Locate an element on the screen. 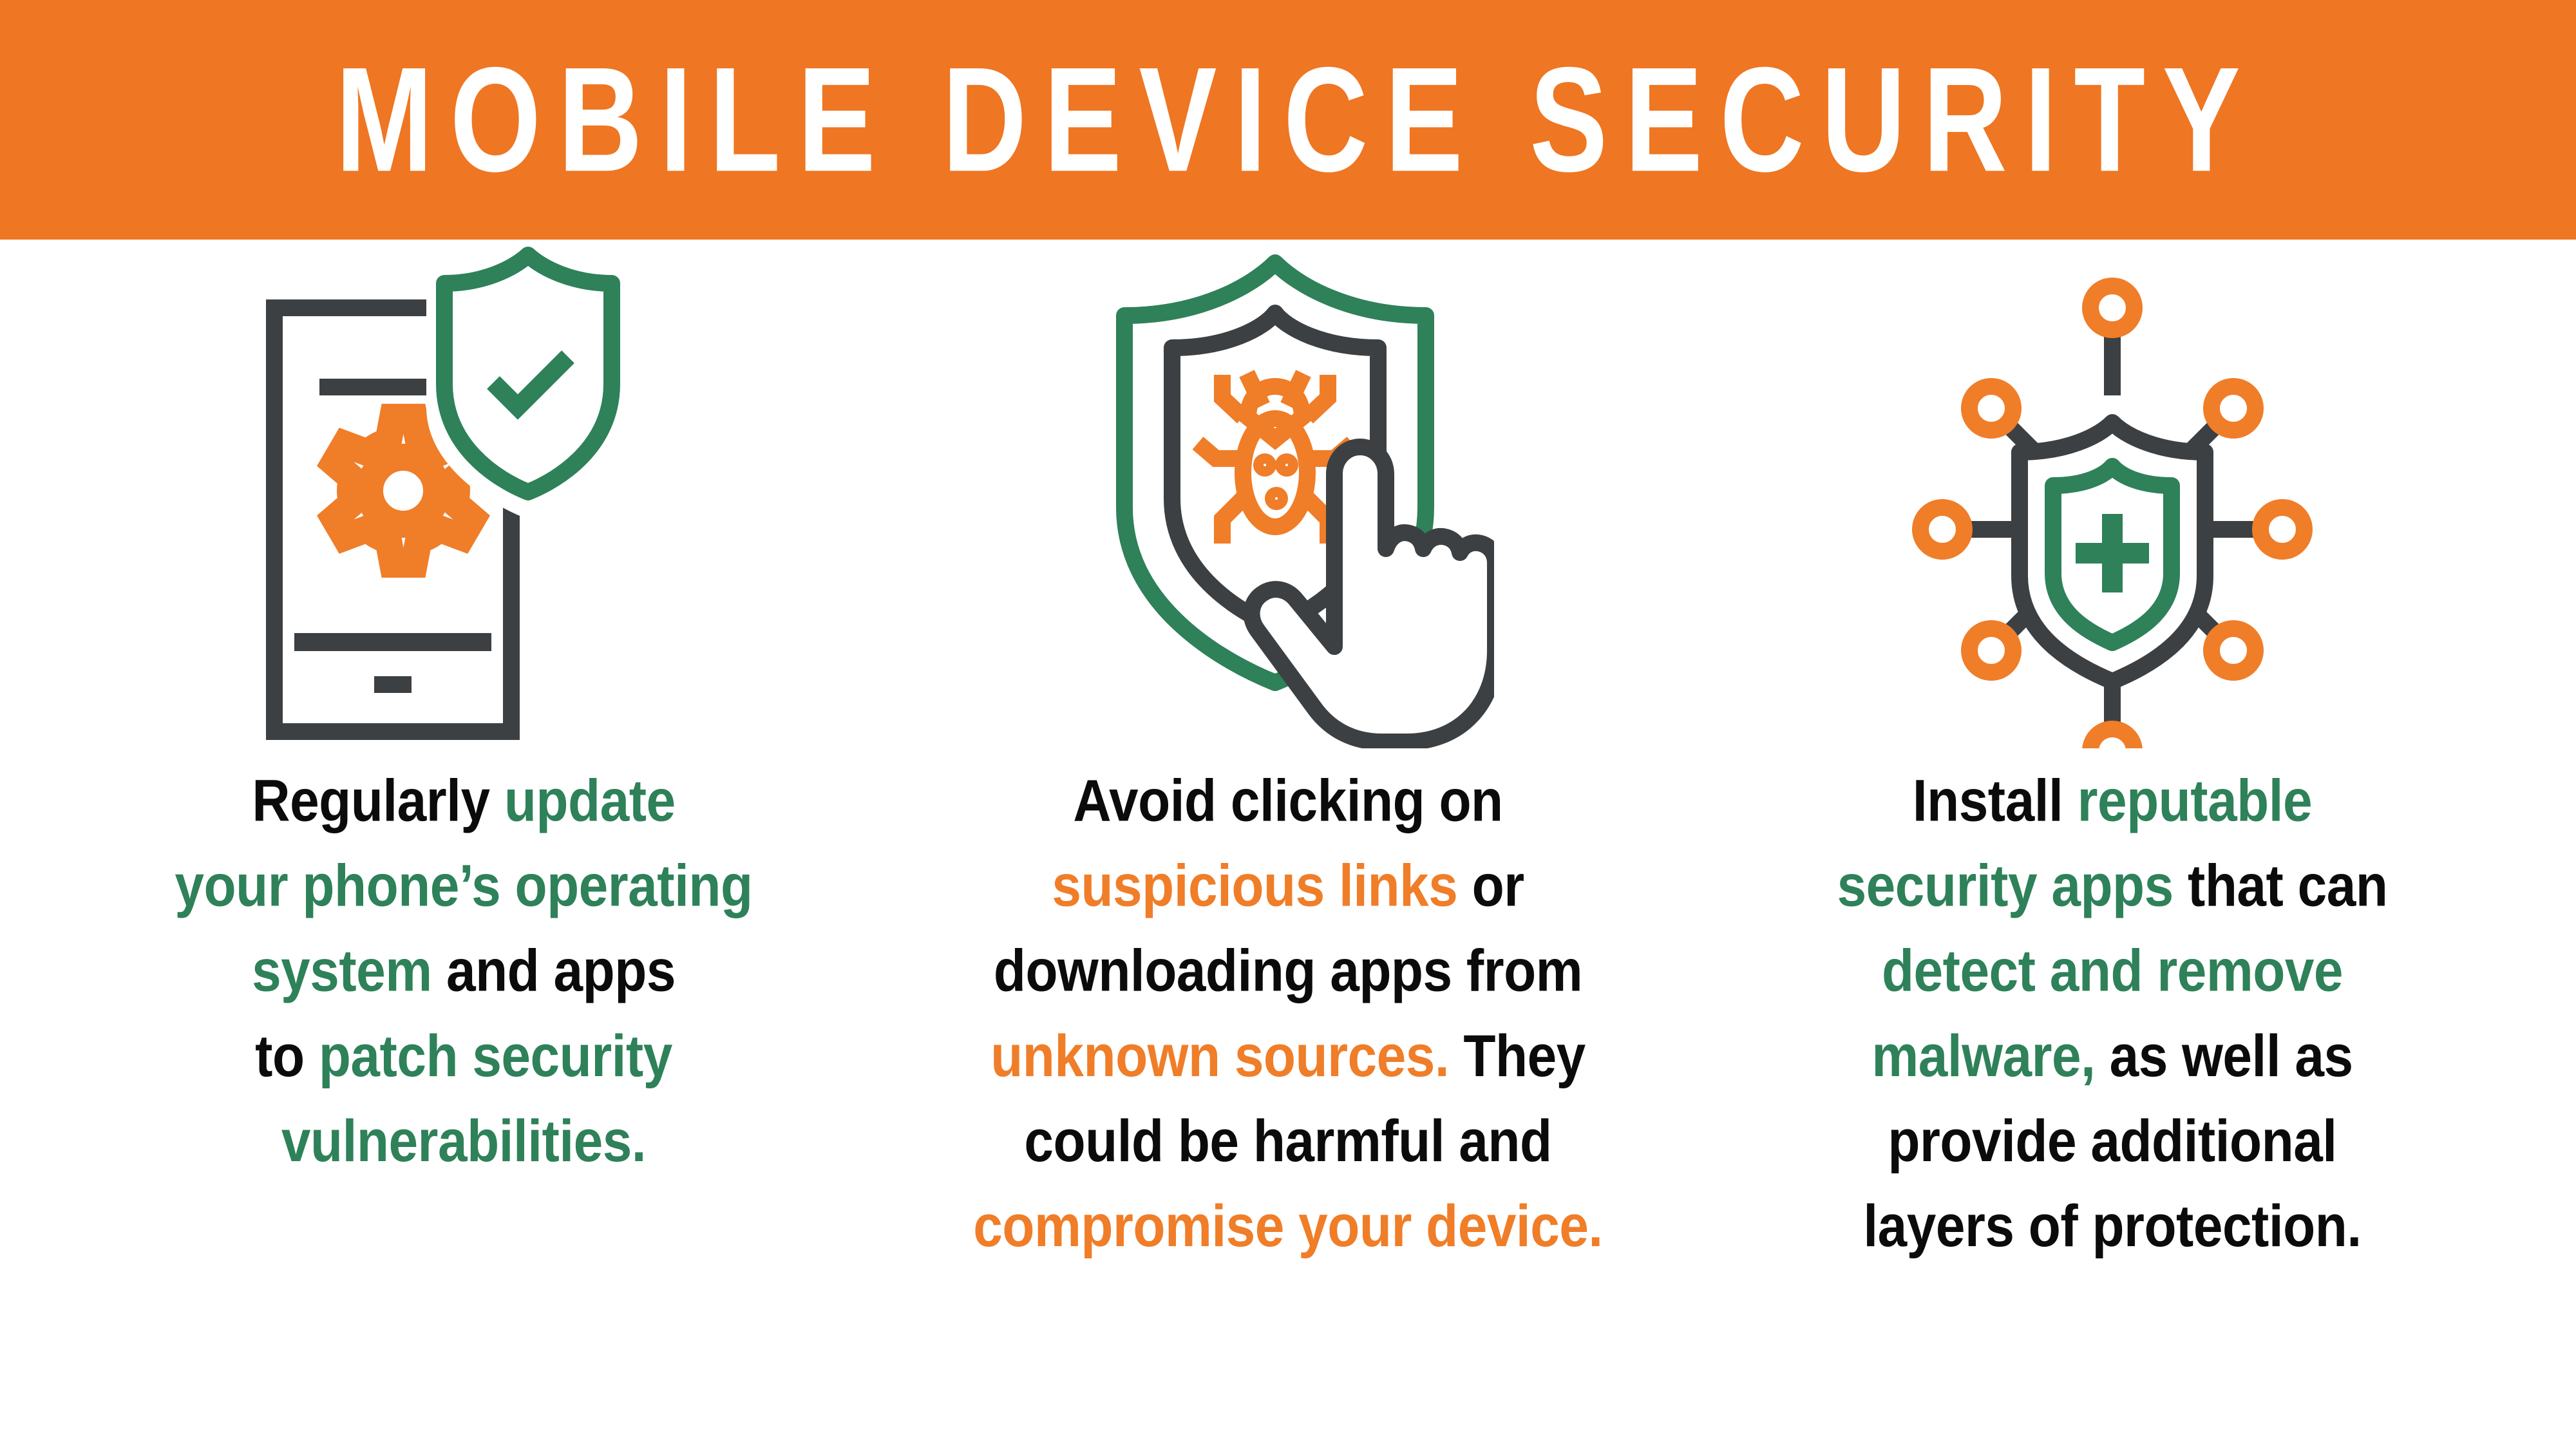 This screenshot has height=1449, width=2576. caption-run: reputable is located at coordinates (2195, 801).